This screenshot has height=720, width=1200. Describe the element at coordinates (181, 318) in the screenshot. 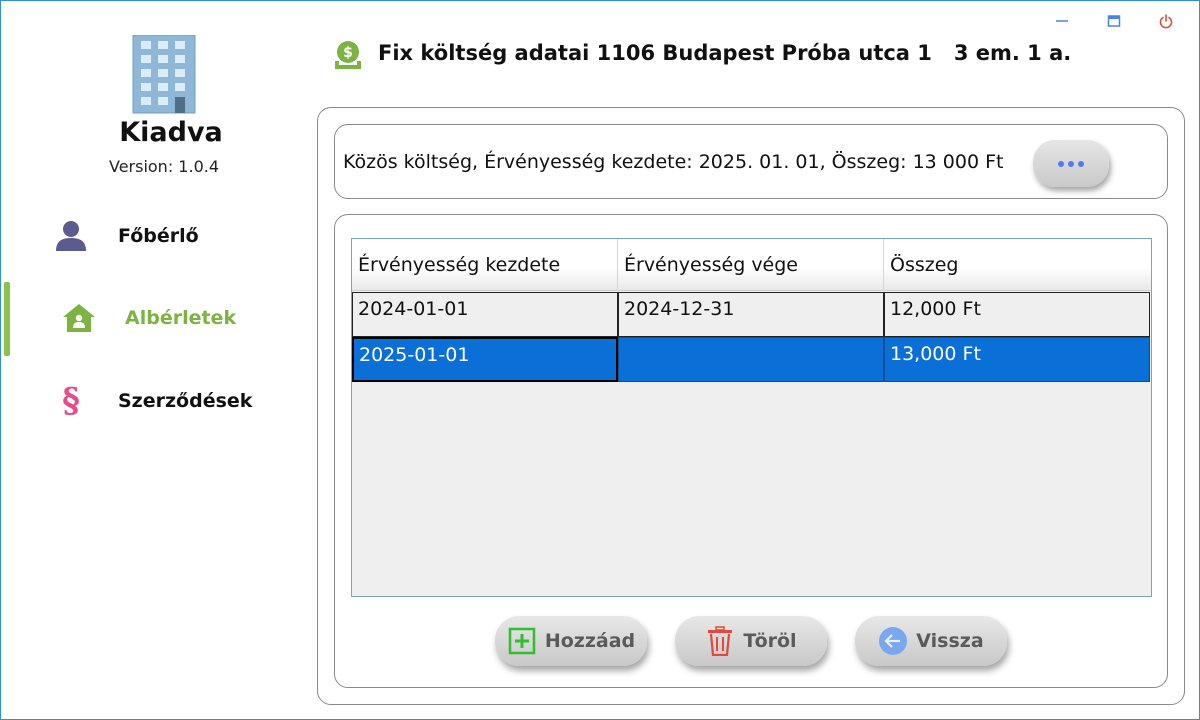

I see `sidebar-item-label: Albérletek` at that location.